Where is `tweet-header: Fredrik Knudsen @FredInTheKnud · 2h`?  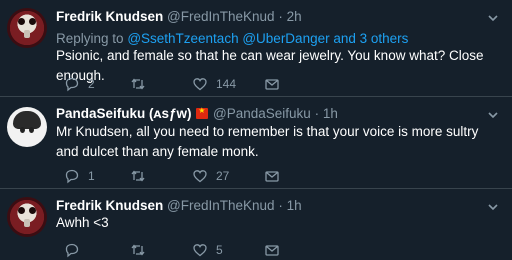
tweet-header: Fredrik Knudsen @FredInTheKnud · 2h is located at coordinates (179, 16).